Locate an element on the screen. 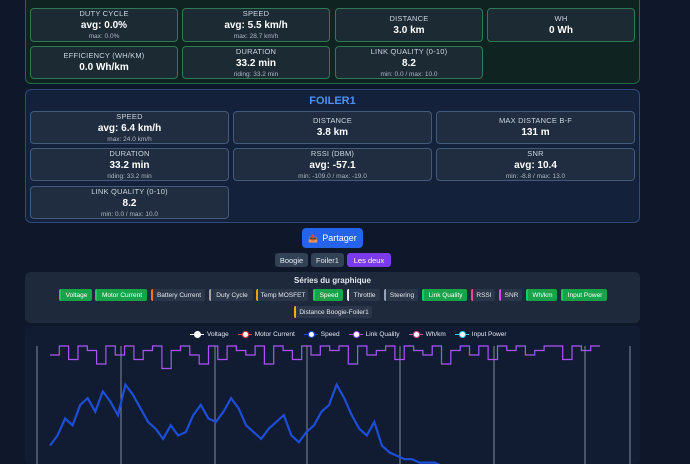  stat-value: 3.0 km is located at coordinates (409, 30).